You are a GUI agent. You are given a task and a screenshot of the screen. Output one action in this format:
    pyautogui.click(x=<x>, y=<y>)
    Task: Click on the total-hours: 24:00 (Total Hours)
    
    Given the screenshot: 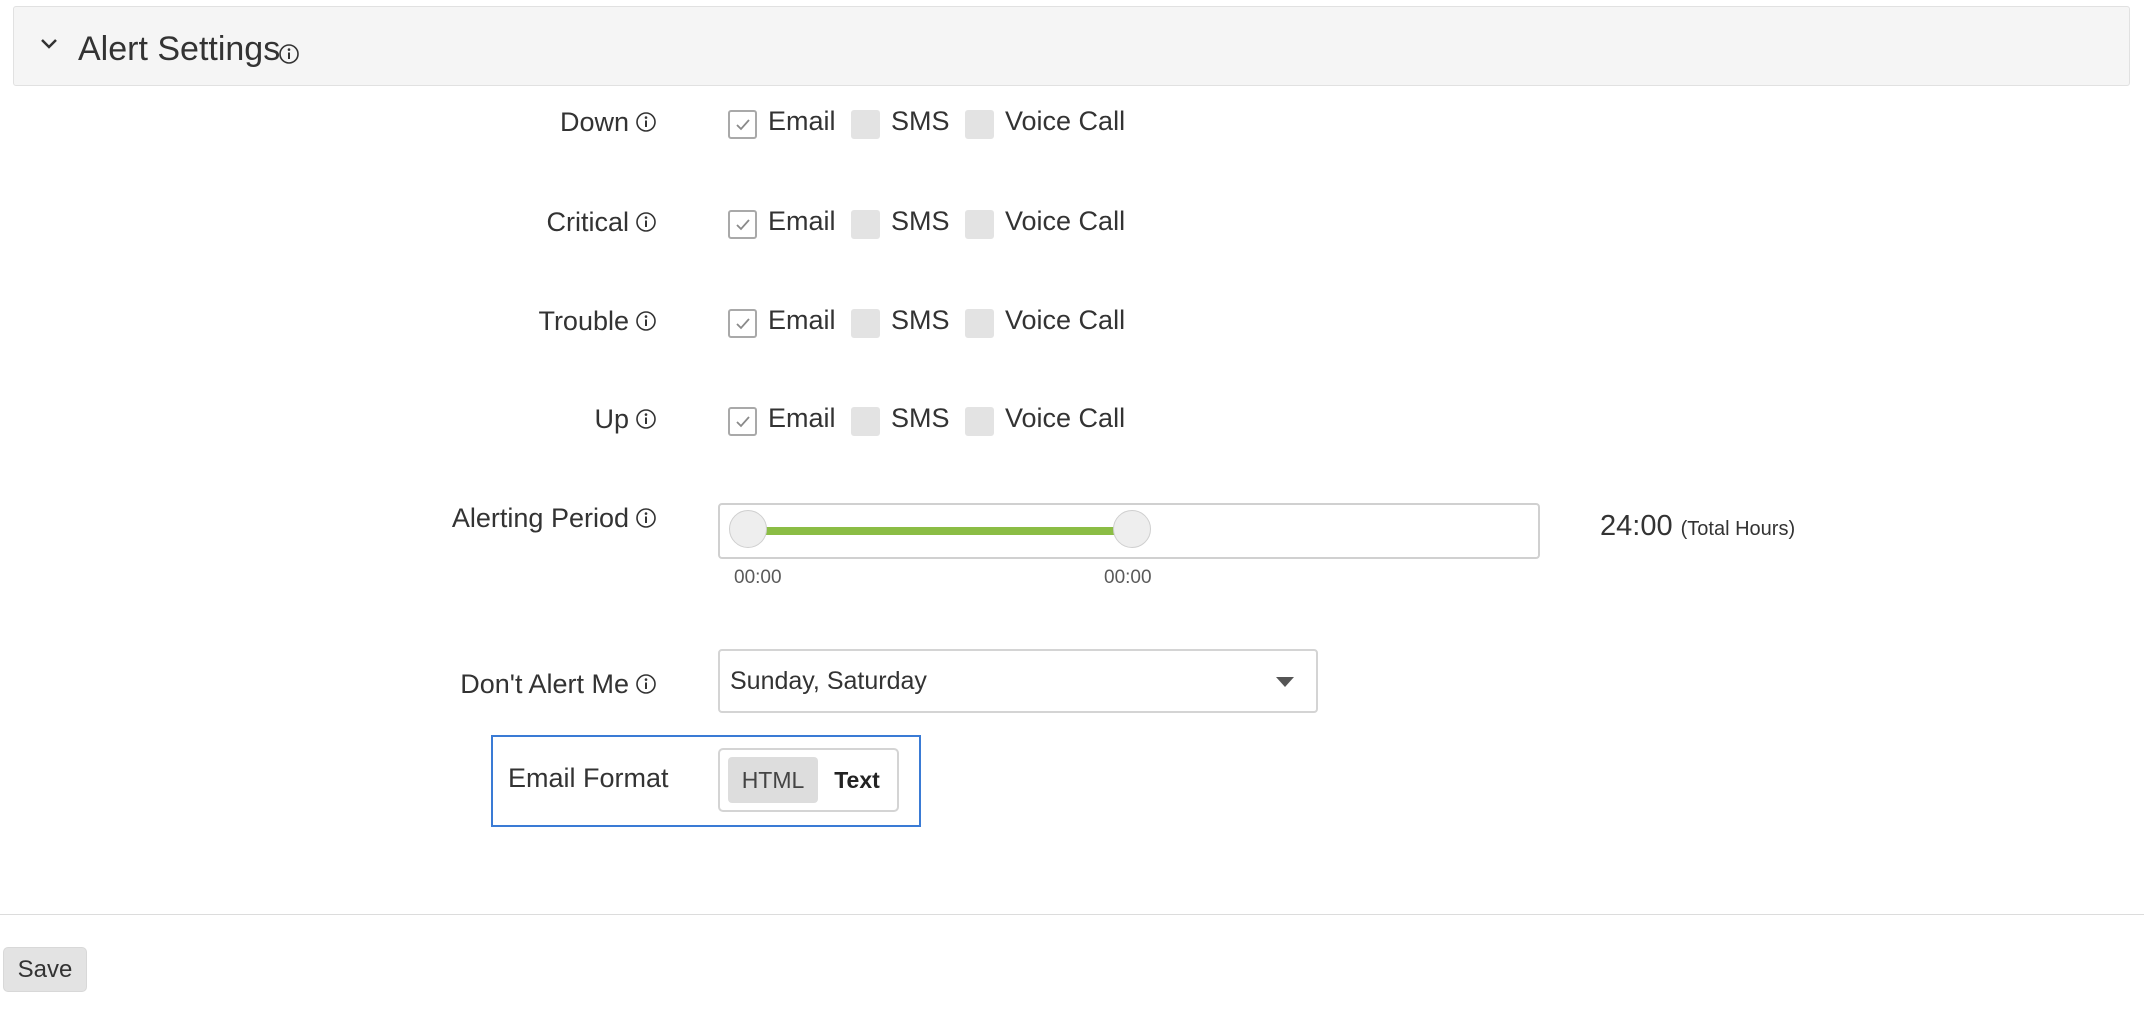 What is the action you would take?
    pyautogui.click(x=1697, y=526)
    